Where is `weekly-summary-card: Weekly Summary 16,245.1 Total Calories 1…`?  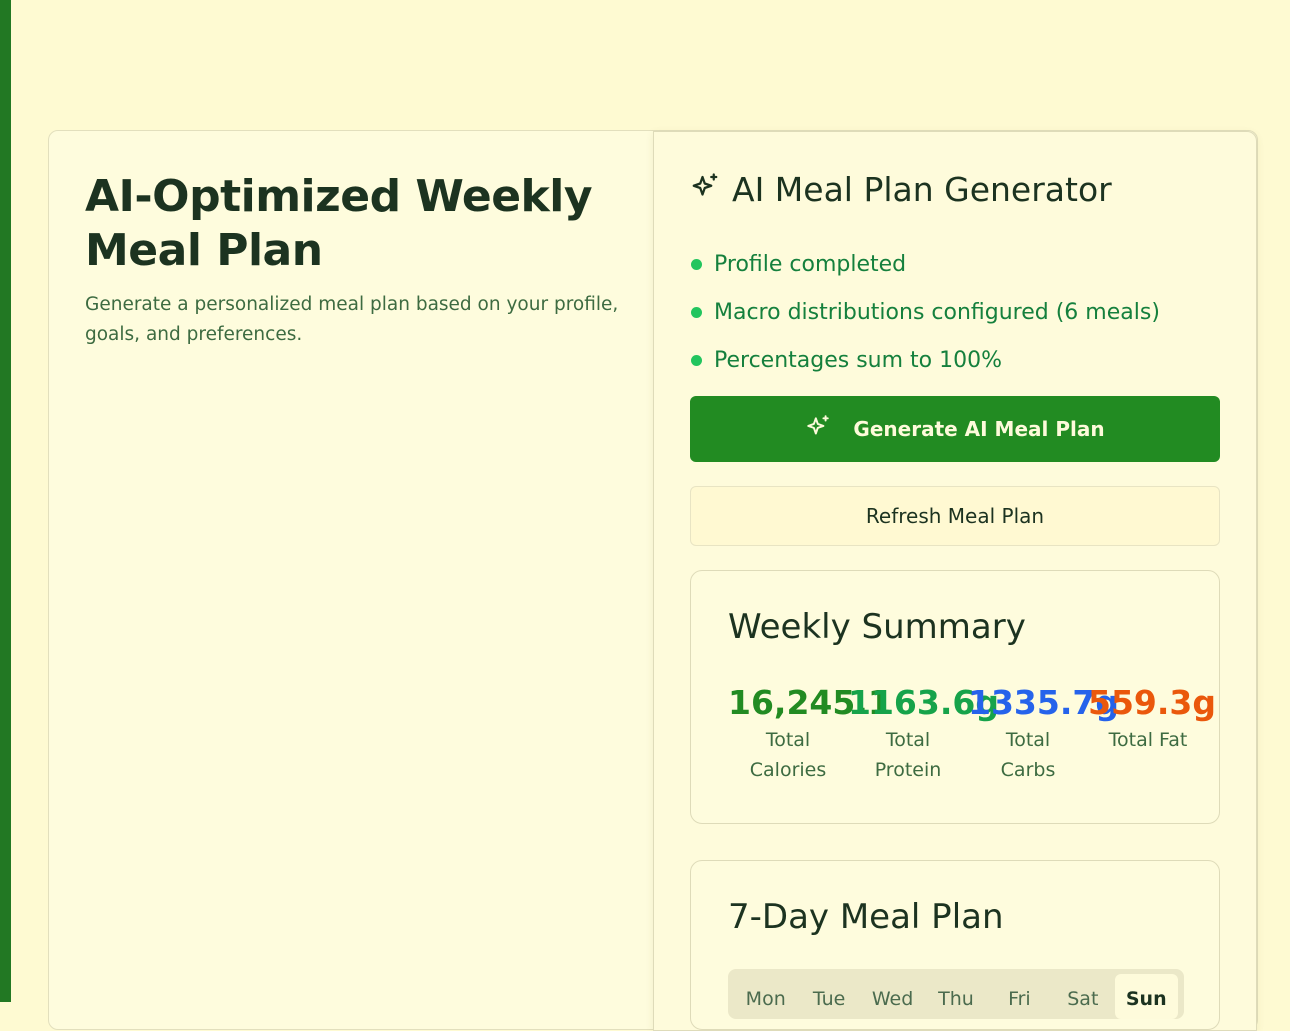
weekly-summary-card: Weekly Summary 16,245.1 Total Calories 1… is located at coordinates (955, 697).